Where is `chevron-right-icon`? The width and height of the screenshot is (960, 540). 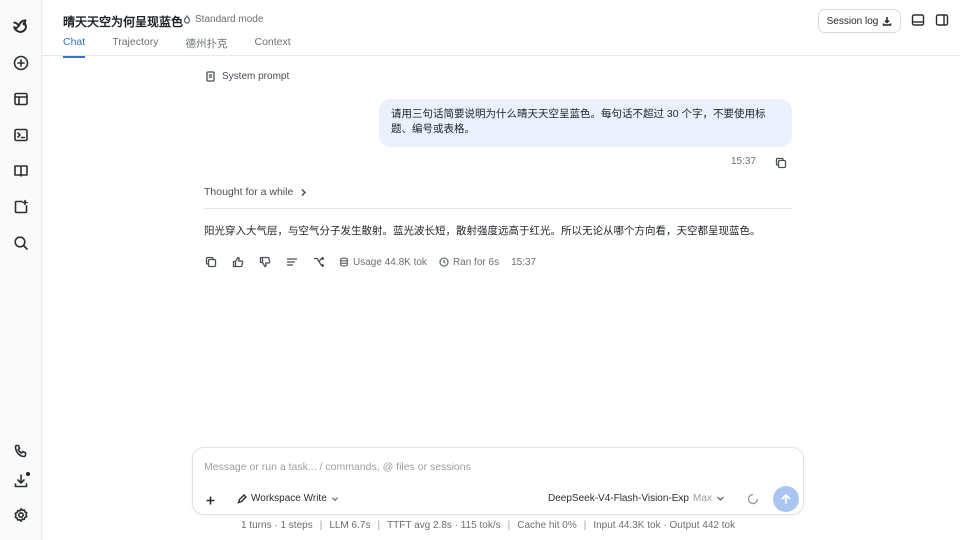
chevron-right-icon is located at coordinates (304, 192).